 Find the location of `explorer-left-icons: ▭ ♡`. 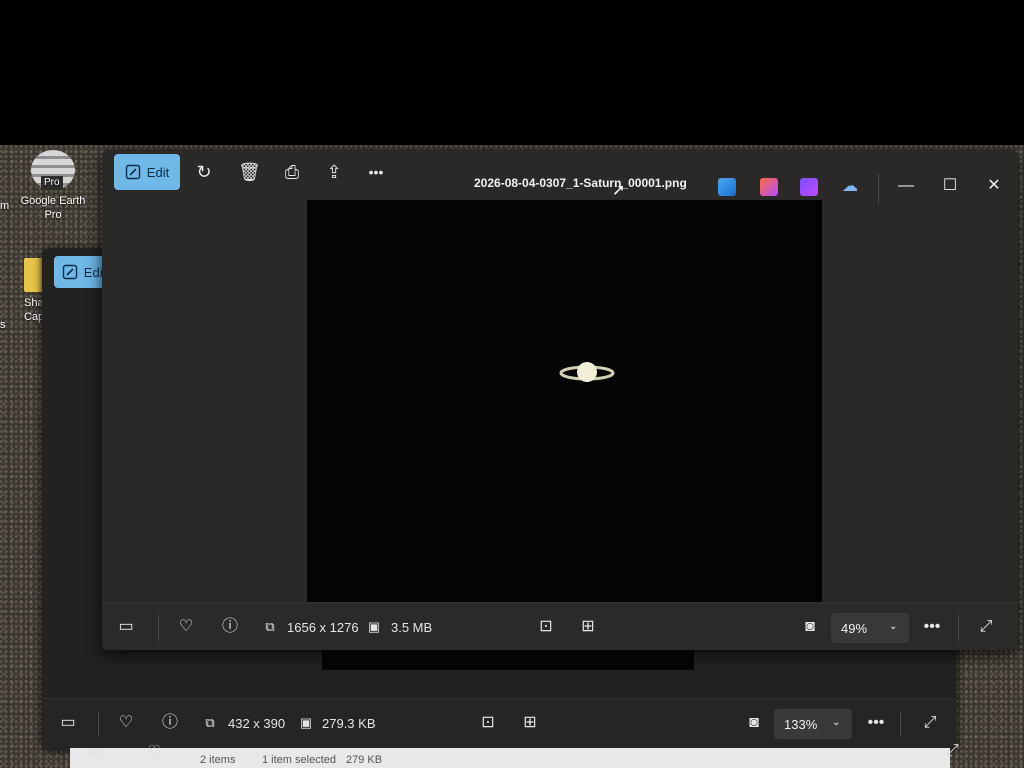

explorer-left-icons: ▭ ♡ is located at coordinates (136, 752).